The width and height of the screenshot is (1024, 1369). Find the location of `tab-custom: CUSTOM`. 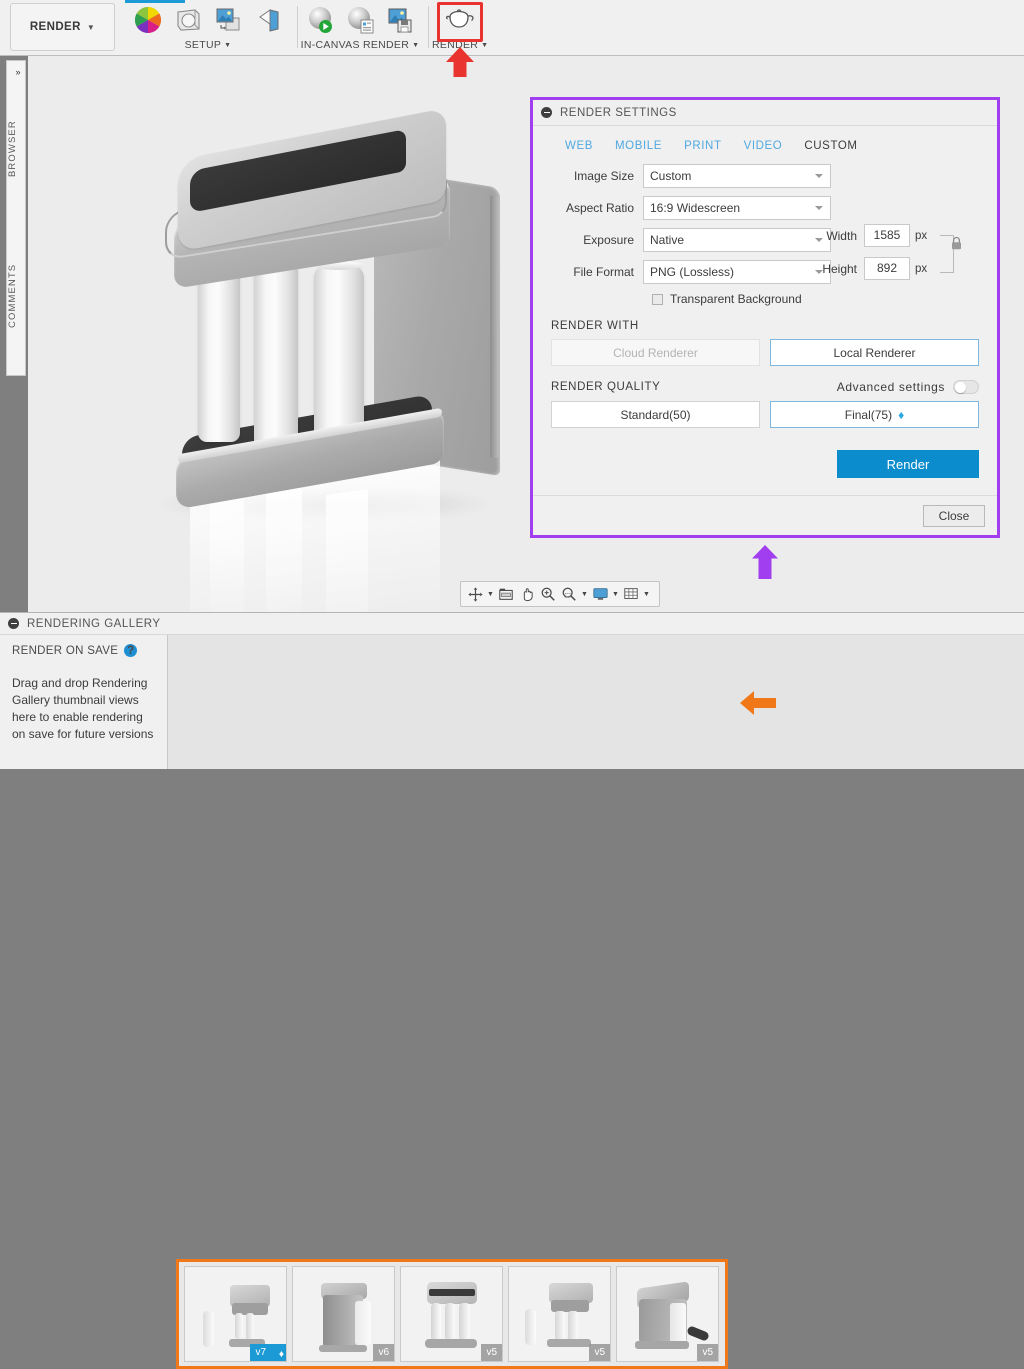

tab-custom: CUSTOM is located at coordinates (830, 146).